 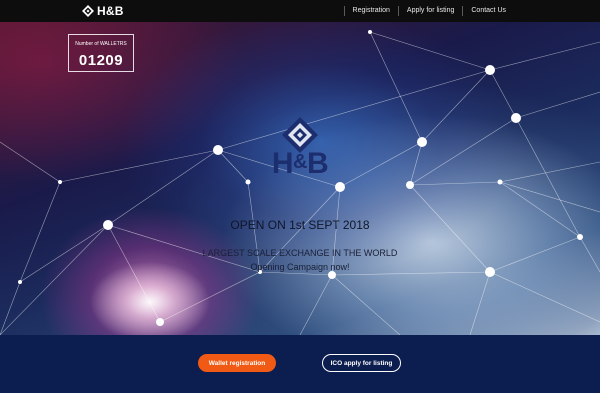 I want to click on wallet-registration-button: Wallet registration, so click(x=237, y=363).